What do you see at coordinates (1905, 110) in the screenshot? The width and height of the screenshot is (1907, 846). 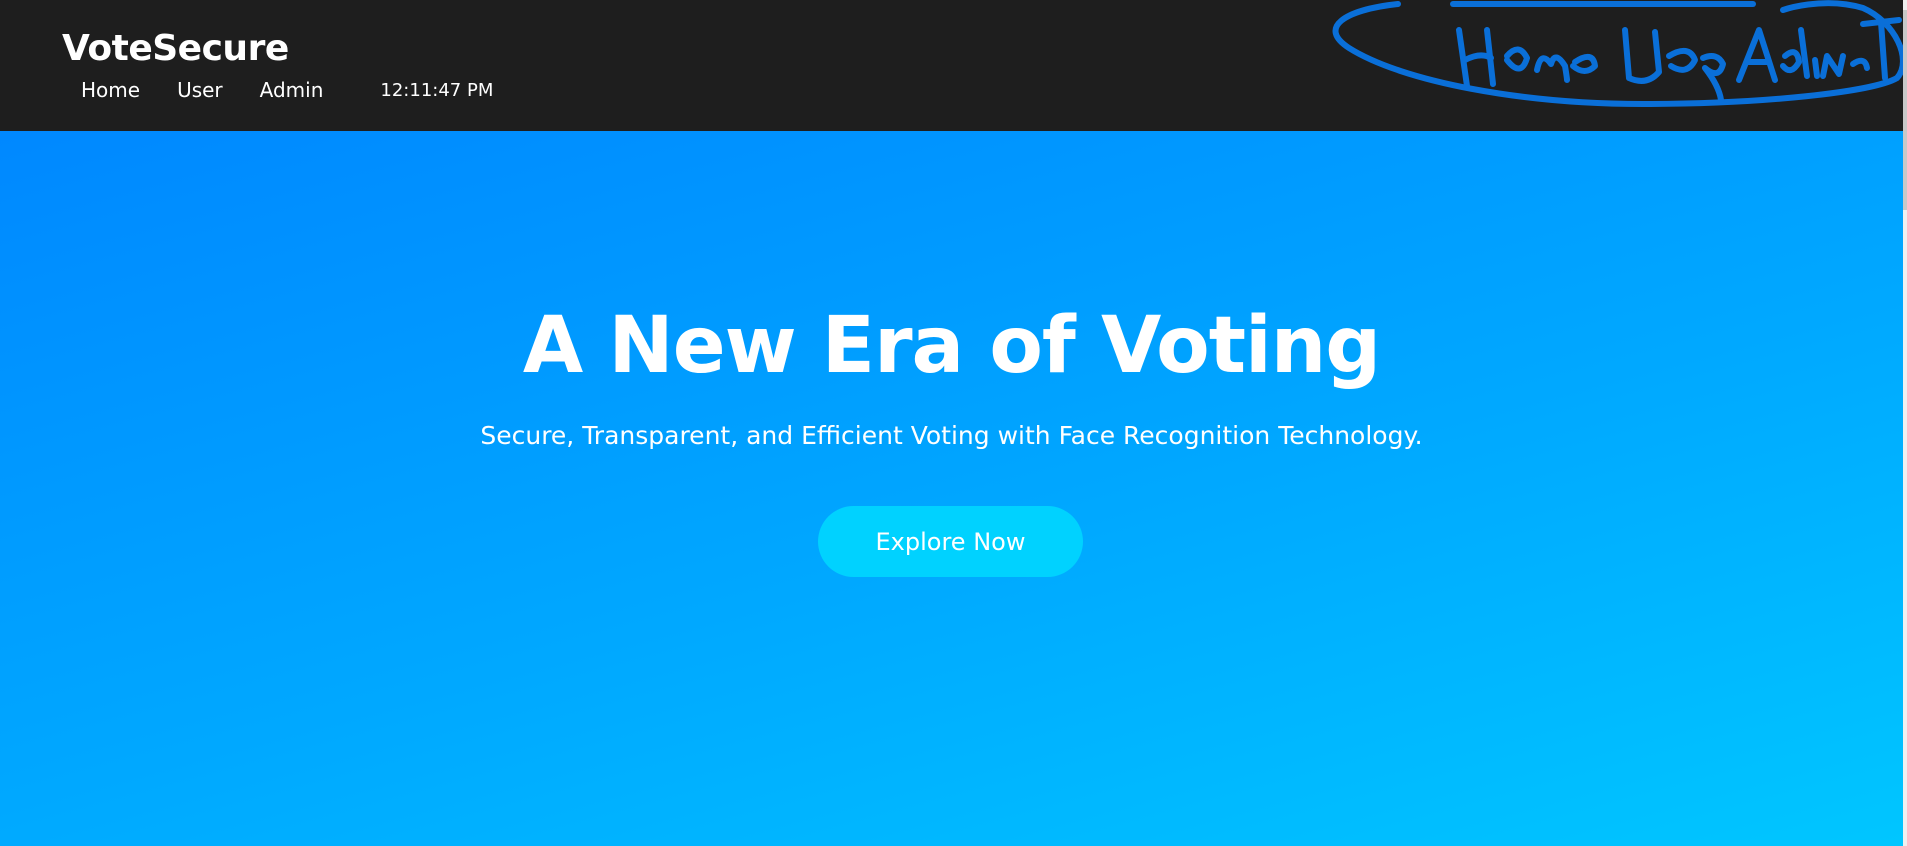 I see `scrollbar-thumb` at bounding box center [1905, 110].